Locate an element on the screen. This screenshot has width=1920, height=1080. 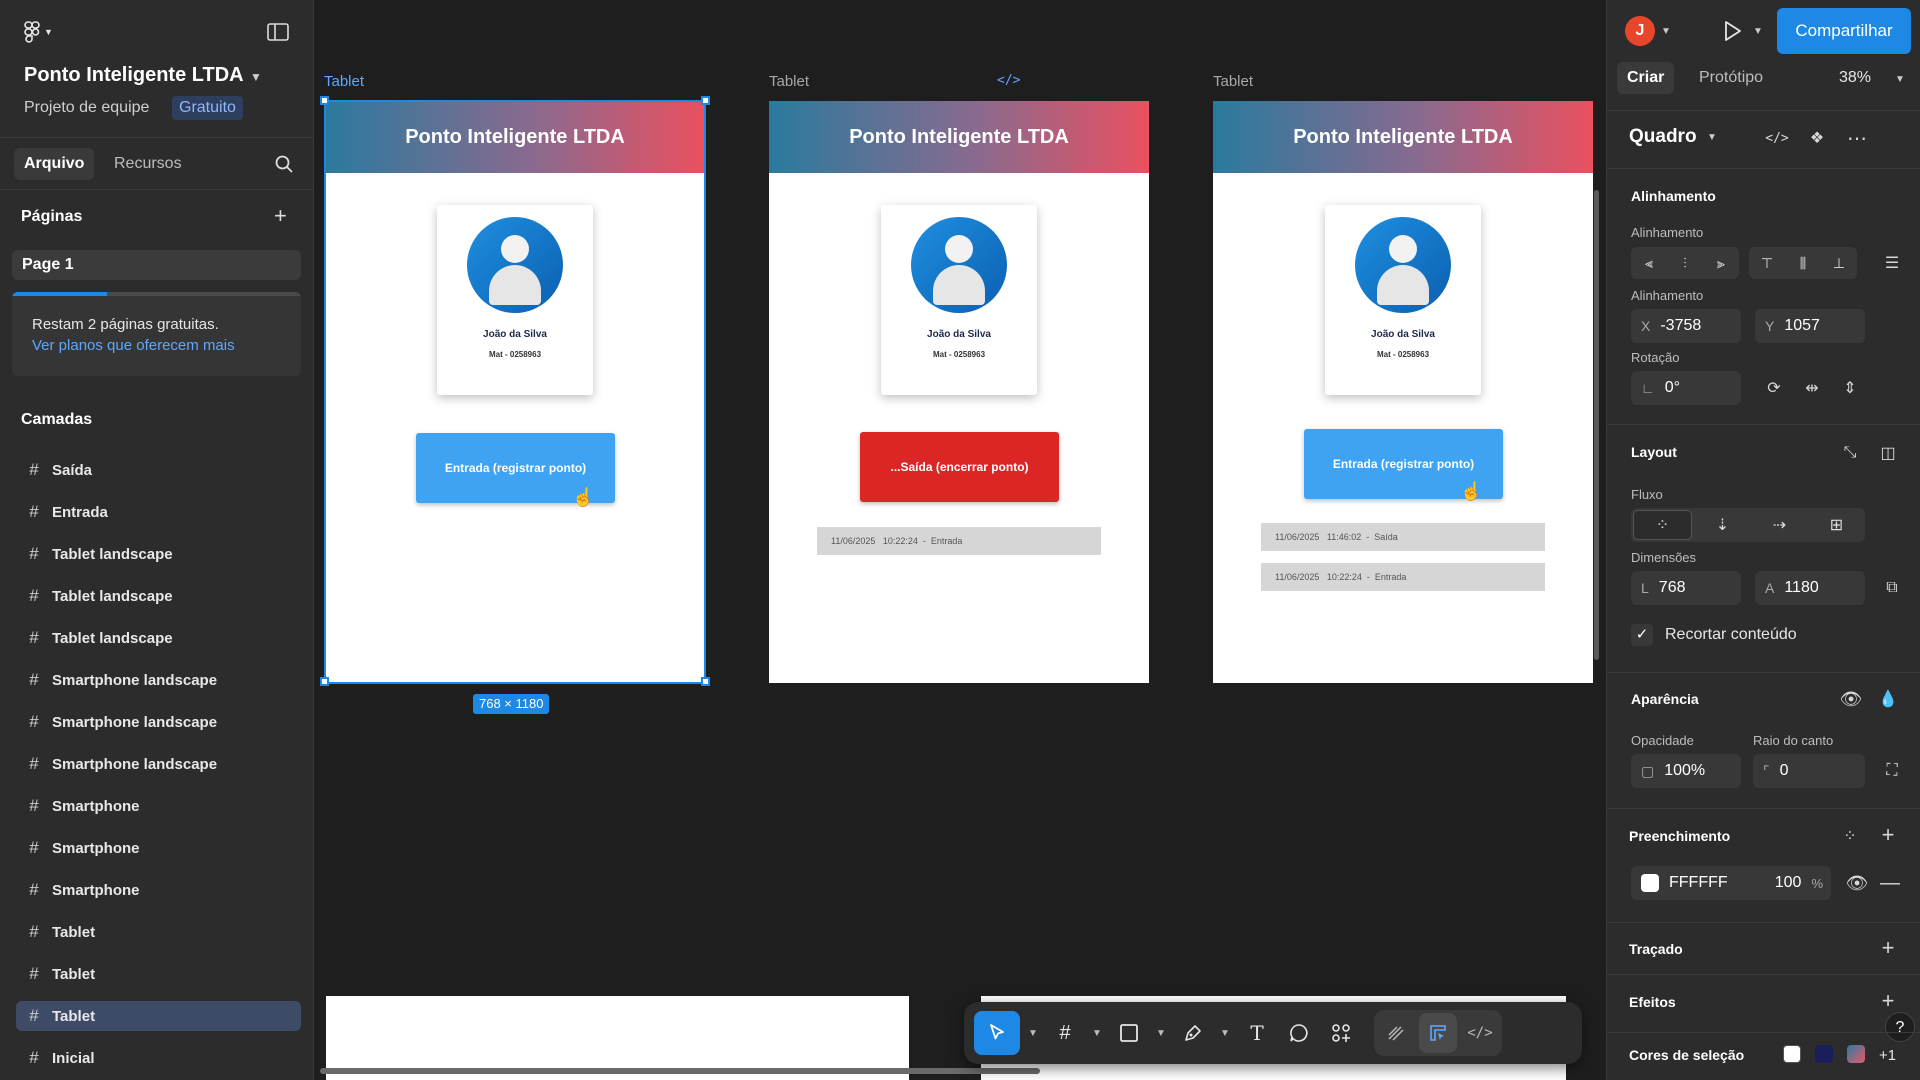
horizontal-scrollbar is located at coordinates (680, 1071).